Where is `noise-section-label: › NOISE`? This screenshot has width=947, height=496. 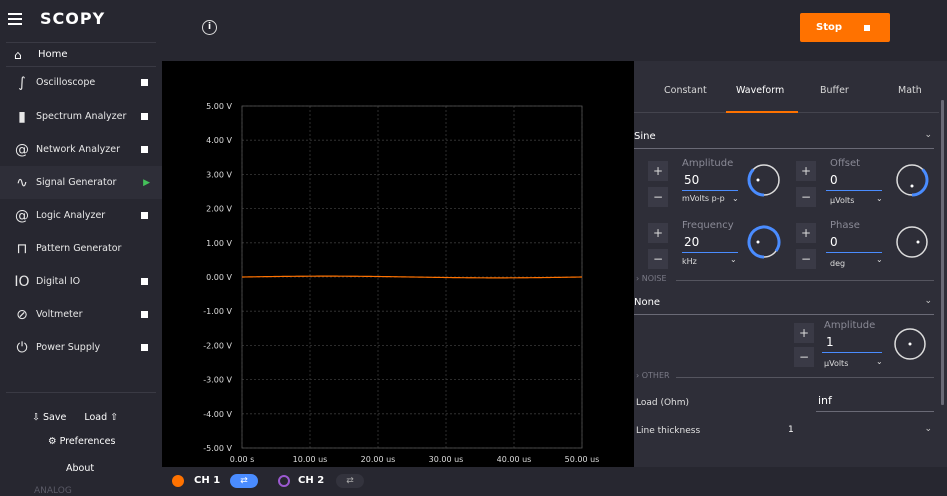 noise-section-label: › NOISE is located at coordinates (651, 278).